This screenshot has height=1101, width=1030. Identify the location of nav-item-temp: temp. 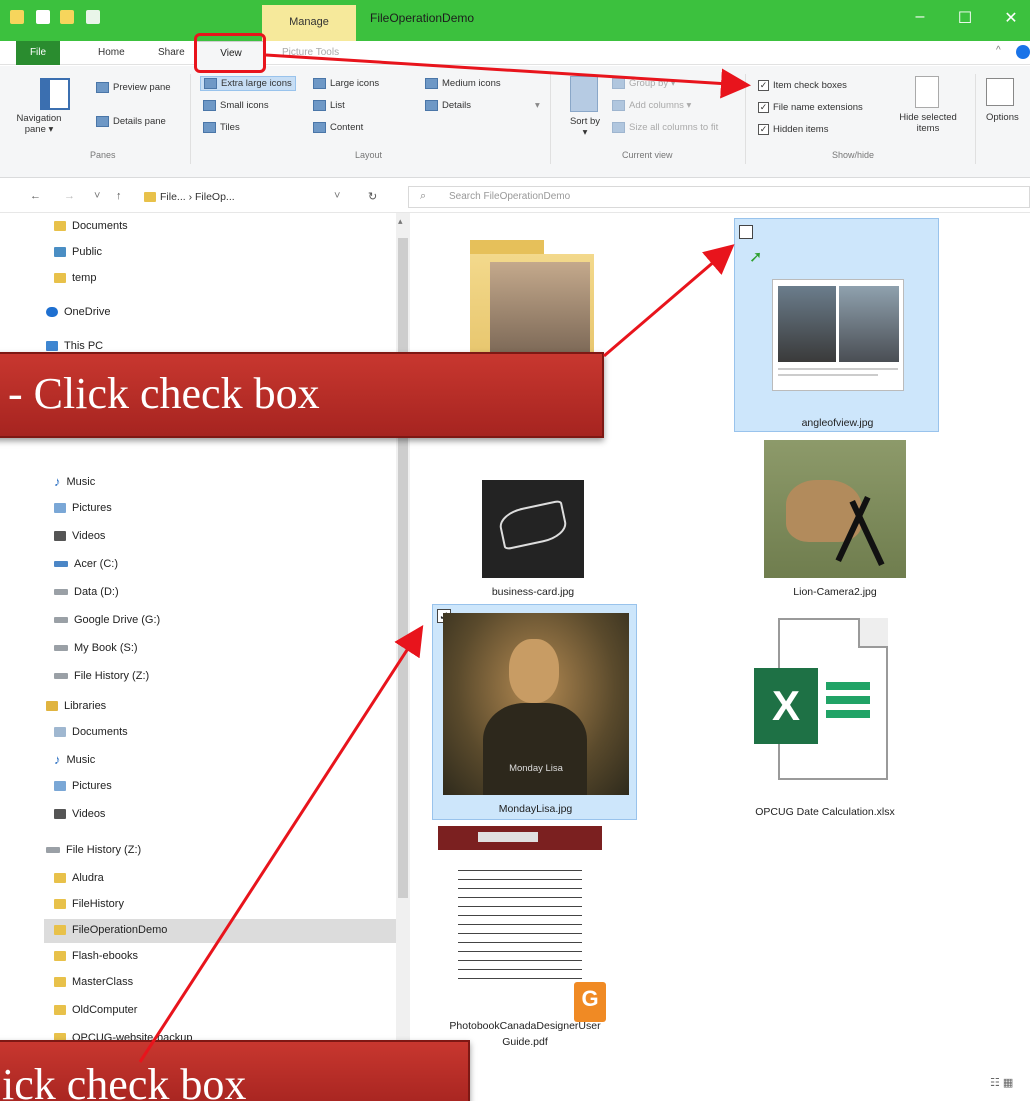
(75, 278).